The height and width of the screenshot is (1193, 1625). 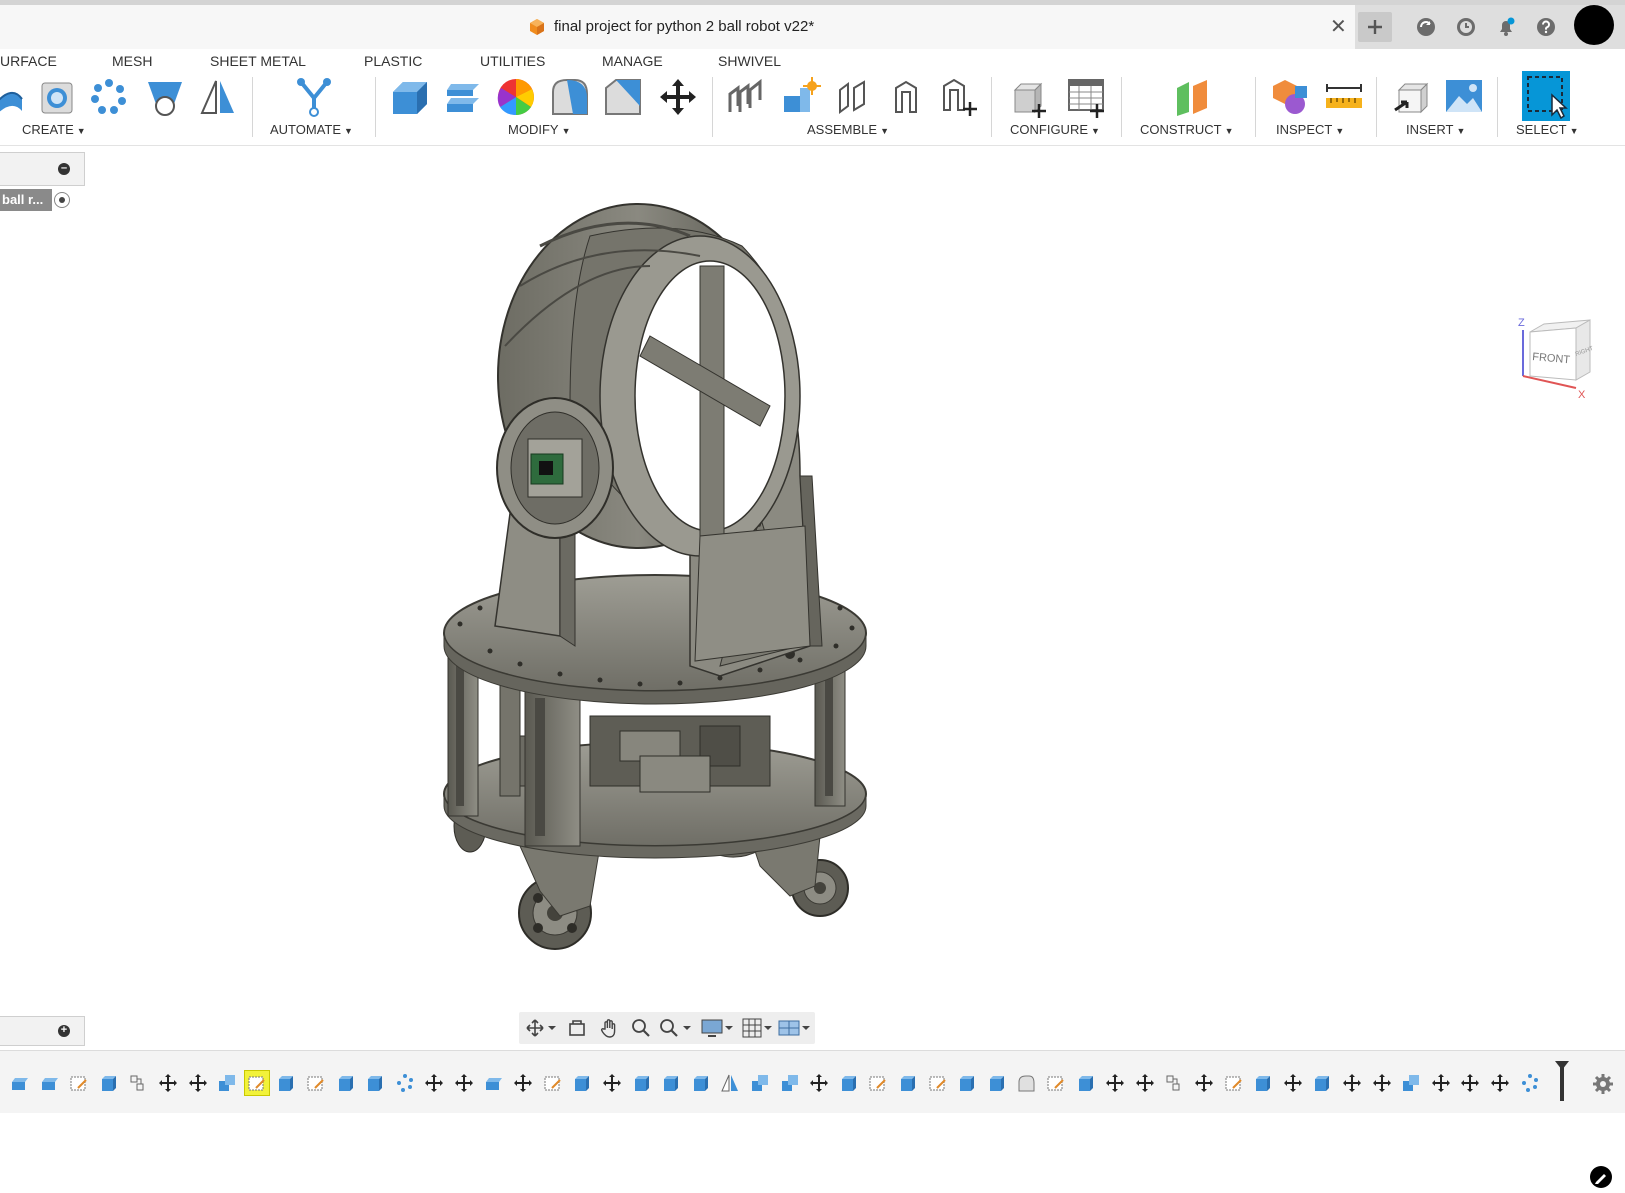 What do you see at coordinates (1055, 130) in the screenshot?
I see `configure-menu: CONFIGURE ▼` at bounding box center [1055, 130].